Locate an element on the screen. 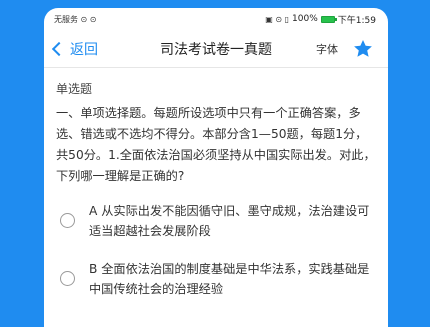 This screenshot has width=430, height=327. option-b: B 全面依法治国的制度基础是中华法系，实践基础是中国传统社会的治理经验 is located at coordinates (217, 279).